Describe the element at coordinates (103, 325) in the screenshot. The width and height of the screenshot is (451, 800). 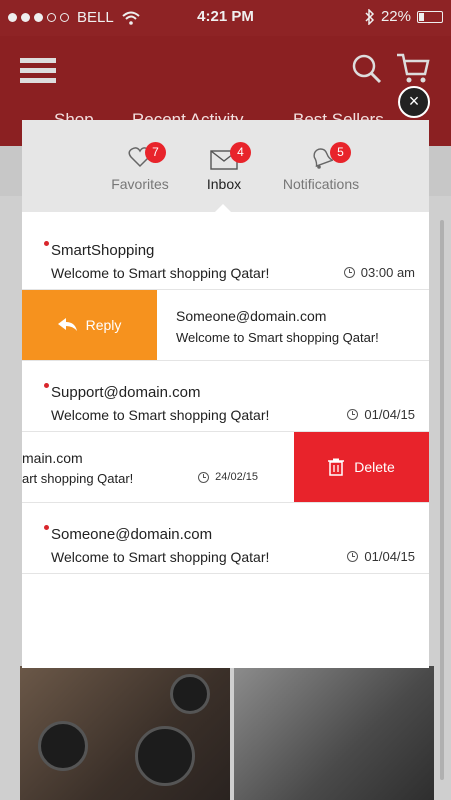
I see `reply-label: Reply` at that location.